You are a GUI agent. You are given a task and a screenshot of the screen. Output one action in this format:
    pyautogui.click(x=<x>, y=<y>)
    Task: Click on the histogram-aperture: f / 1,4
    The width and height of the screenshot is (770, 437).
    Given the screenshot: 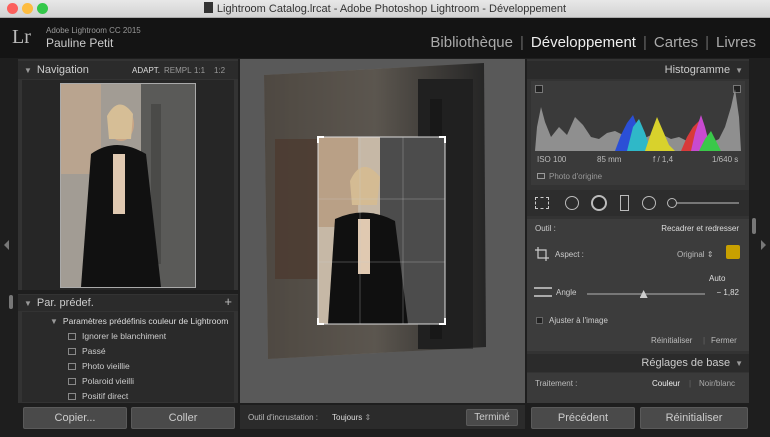 What is the action you would take?
    pyautogui.click(x=663, y=159)
    